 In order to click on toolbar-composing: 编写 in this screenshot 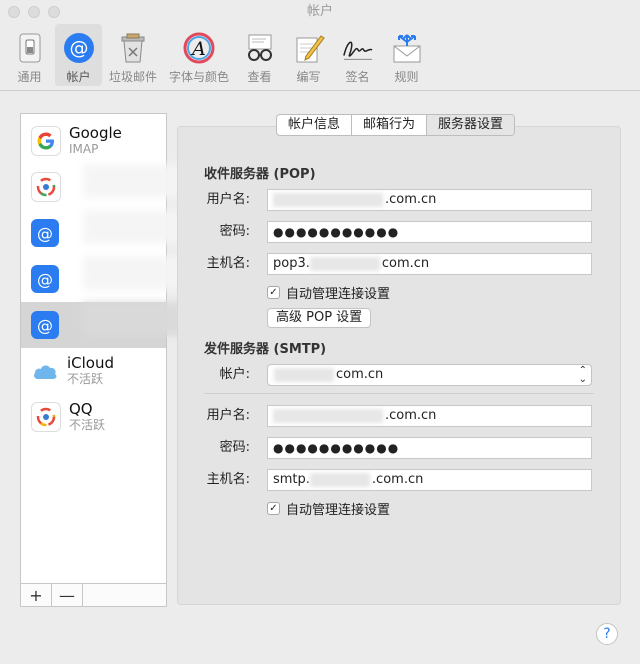, I will do `click(308, 55)`.